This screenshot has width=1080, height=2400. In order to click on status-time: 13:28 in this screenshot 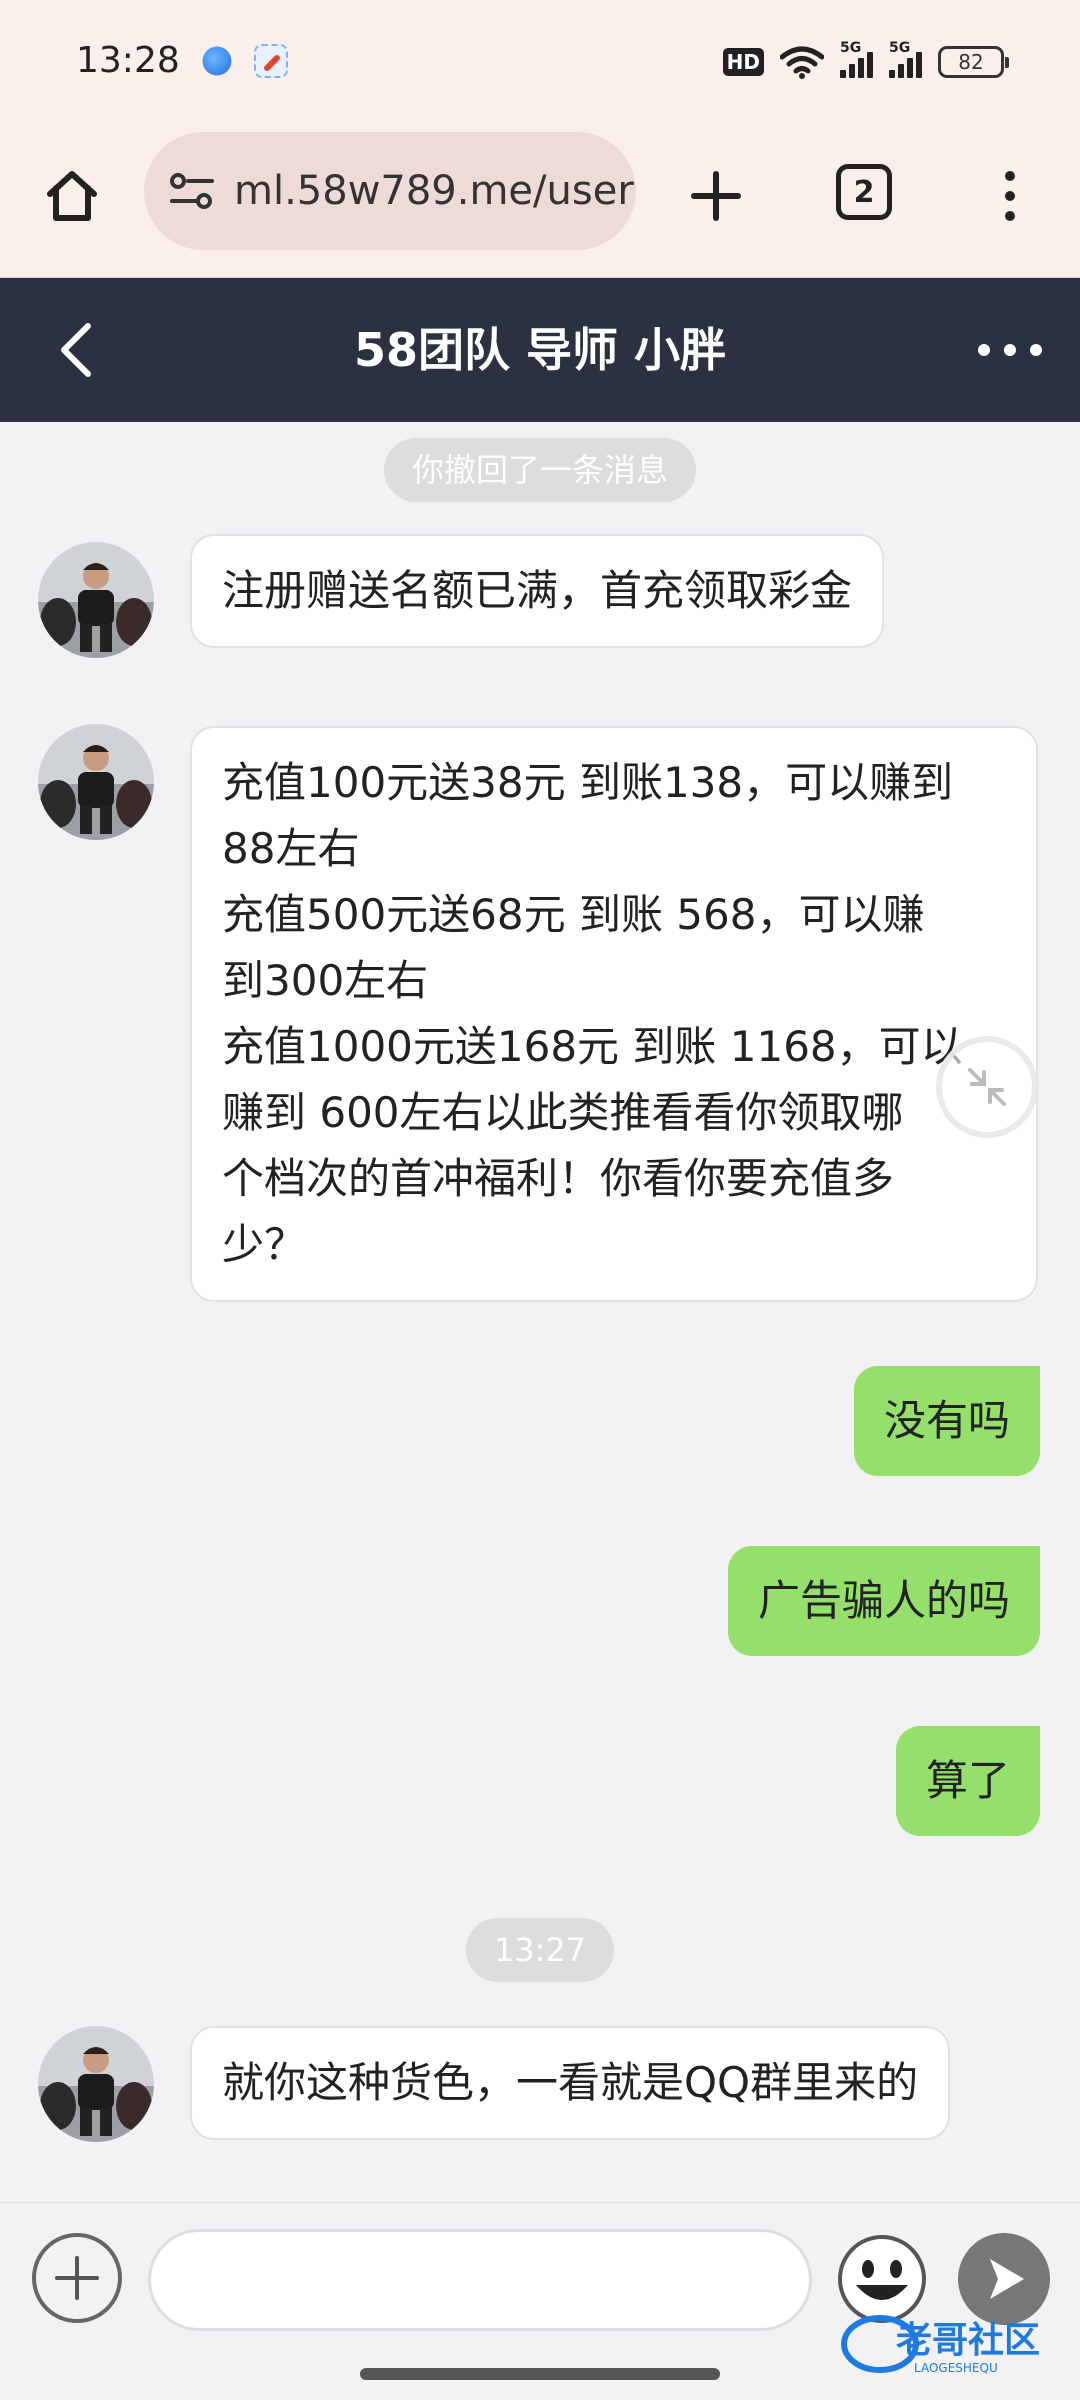, I will do `click(128, 60)`.